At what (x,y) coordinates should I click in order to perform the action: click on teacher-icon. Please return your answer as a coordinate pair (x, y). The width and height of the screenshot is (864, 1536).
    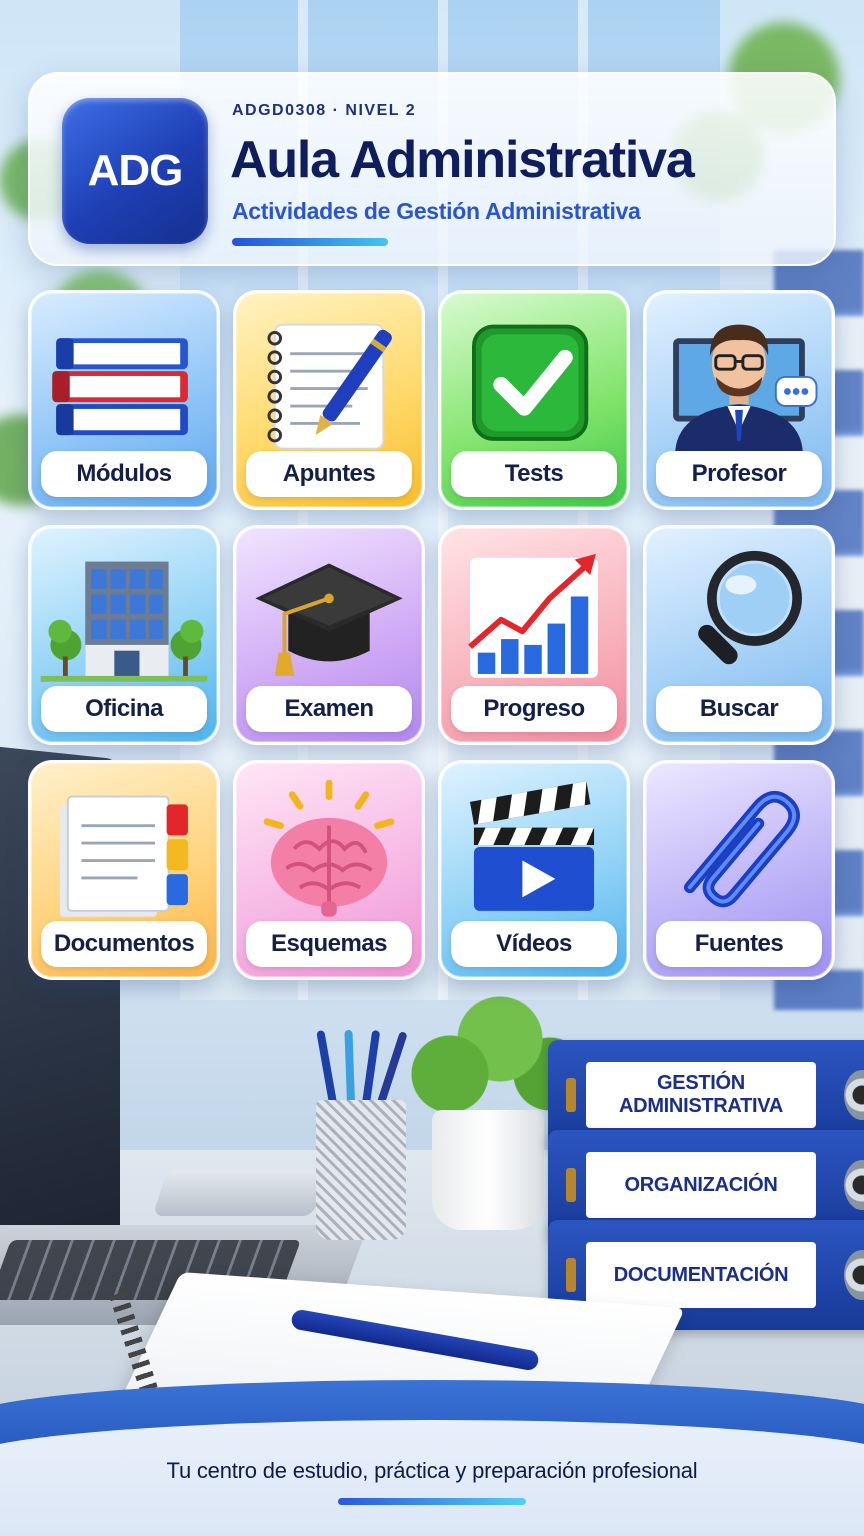
    Looking at the image, I should click on (739, 375).